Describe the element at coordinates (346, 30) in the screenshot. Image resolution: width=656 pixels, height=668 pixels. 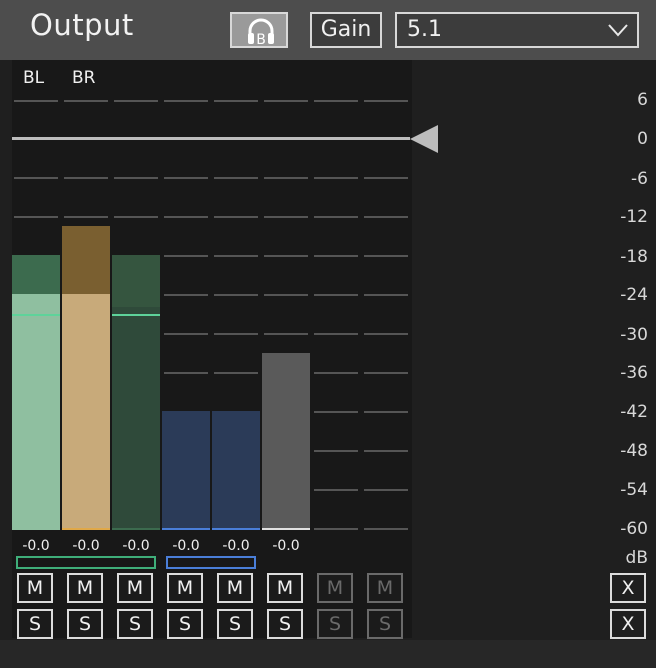
I see `gain-button: Gain` at that location.